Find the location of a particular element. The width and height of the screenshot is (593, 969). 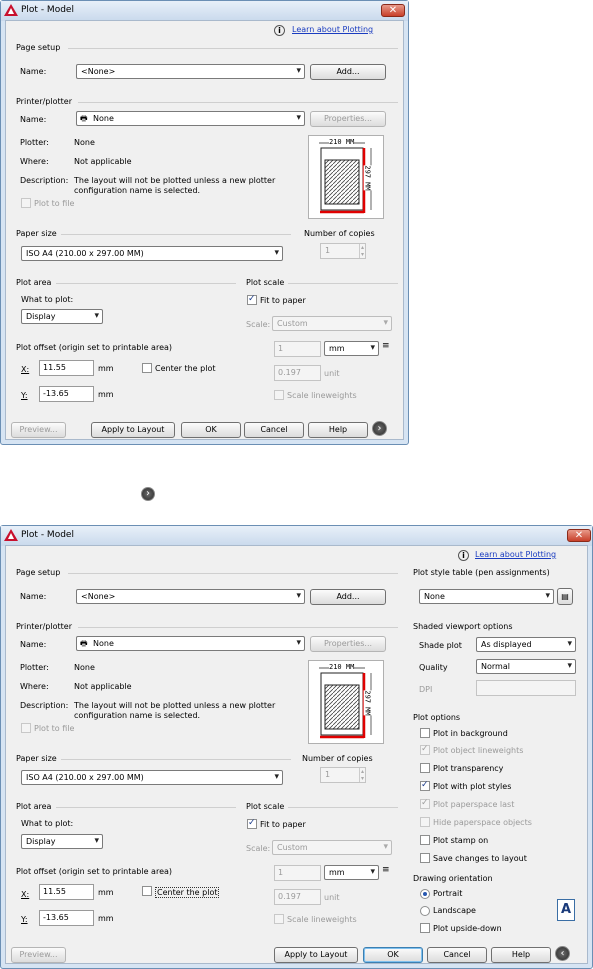

shade-plot-select: As displayed is located at coordinates (526, 644).